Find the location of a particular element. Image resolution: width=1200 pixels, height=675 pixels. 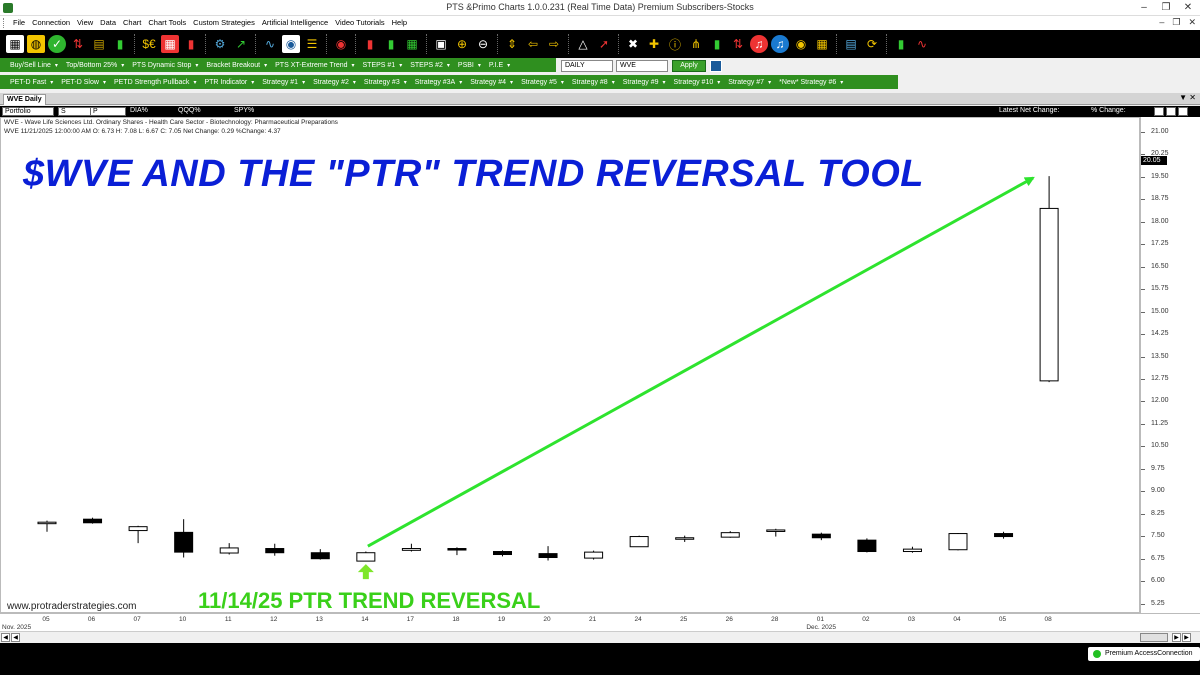

candle-pair-icon: ▮ is located at coordinates (717, 44).